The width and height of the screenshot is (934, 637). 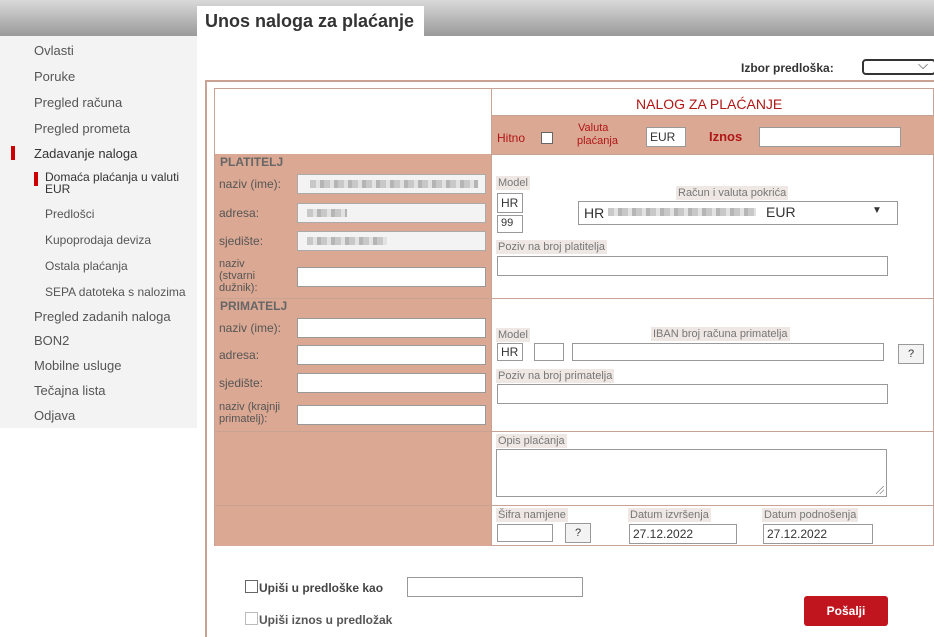 What do you see at coordinates (513, 335) in the screenshot?
I see `payee-model-label: Model` at bounding box center [513, 335].